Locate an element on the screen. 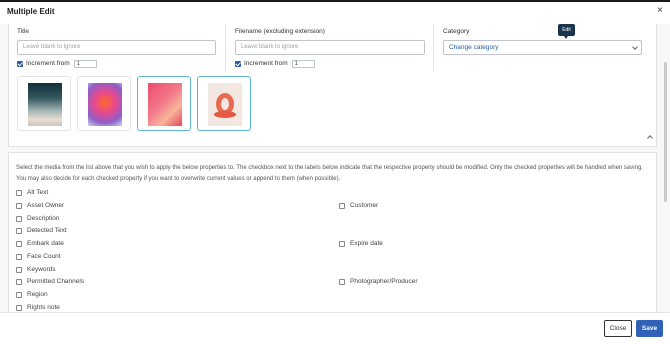 The width and height of the screenshot is (670, 344). property-checkbox-region: Region is located at coordinates (32, 294).